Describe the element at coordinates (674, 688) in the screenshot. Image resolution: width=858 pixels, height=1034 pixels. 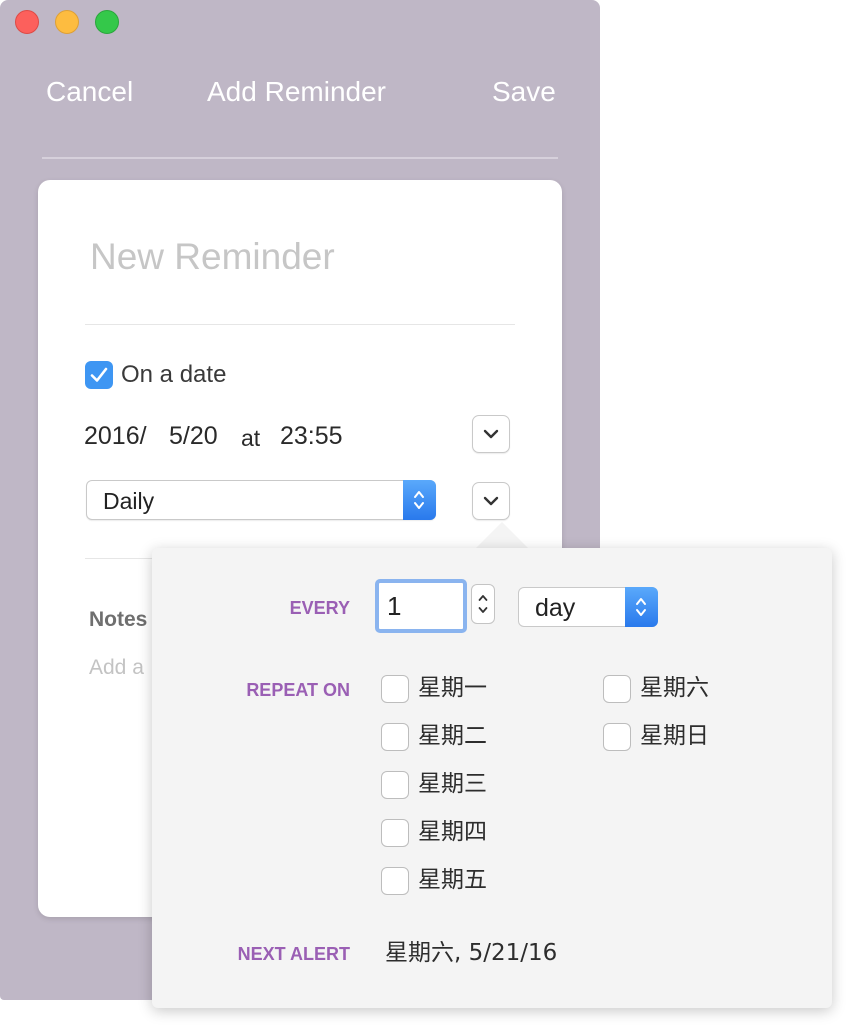
I see `weekday-label-sat: 星期六` at that location.